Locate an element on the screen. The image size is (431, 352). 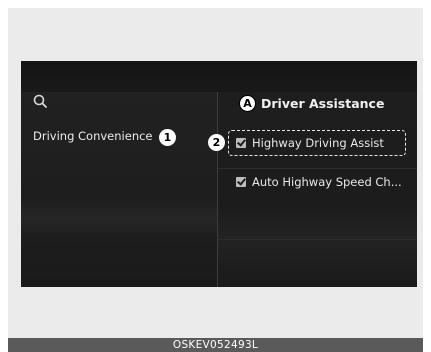
sidebar-item-driving-convenience: Driving Convenience is located at coordinates (93, 136).